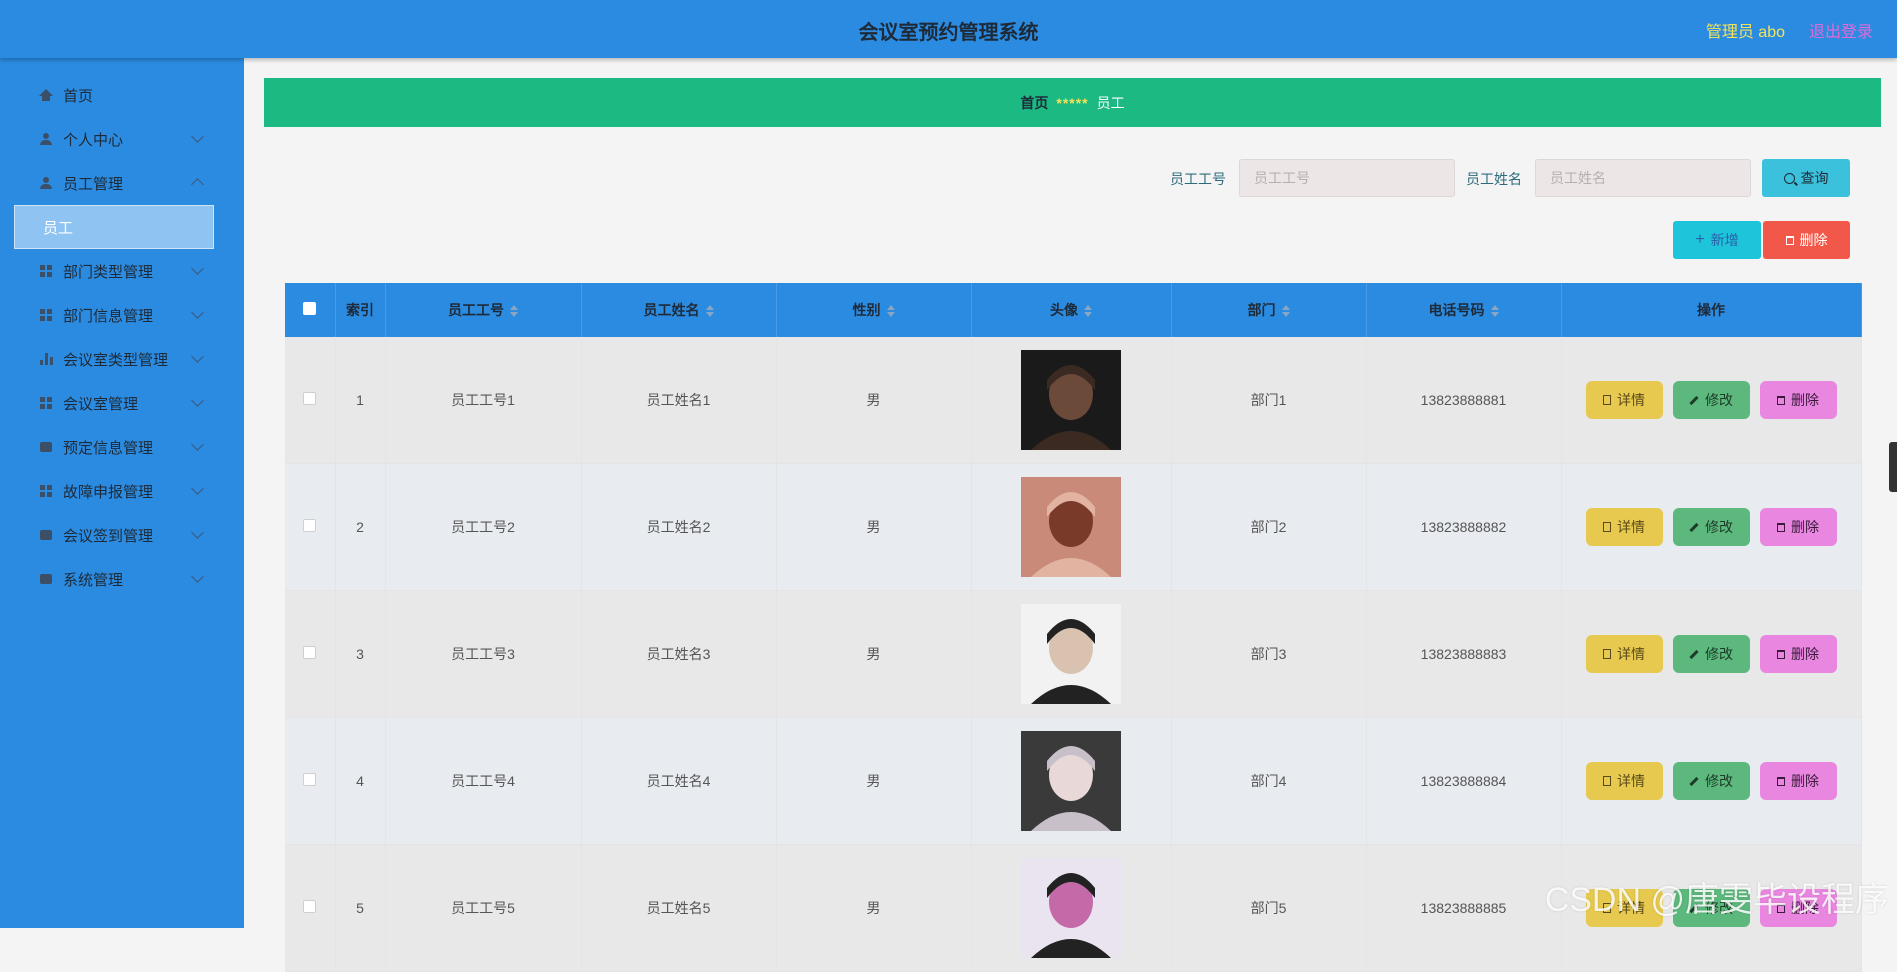 The width and height of the screenshot is (1897, 972). What do you see at coordinates (122, 447) in the screenshot?
I see `sidebar-item-booking: 预定信息管理` at bounding box center [122, 447].